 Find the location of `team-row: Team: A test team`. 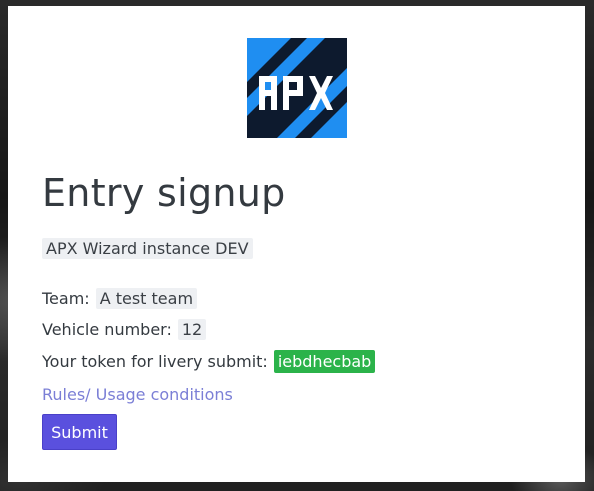

team-row: Team: A test team is located at coordinates (120, 298).